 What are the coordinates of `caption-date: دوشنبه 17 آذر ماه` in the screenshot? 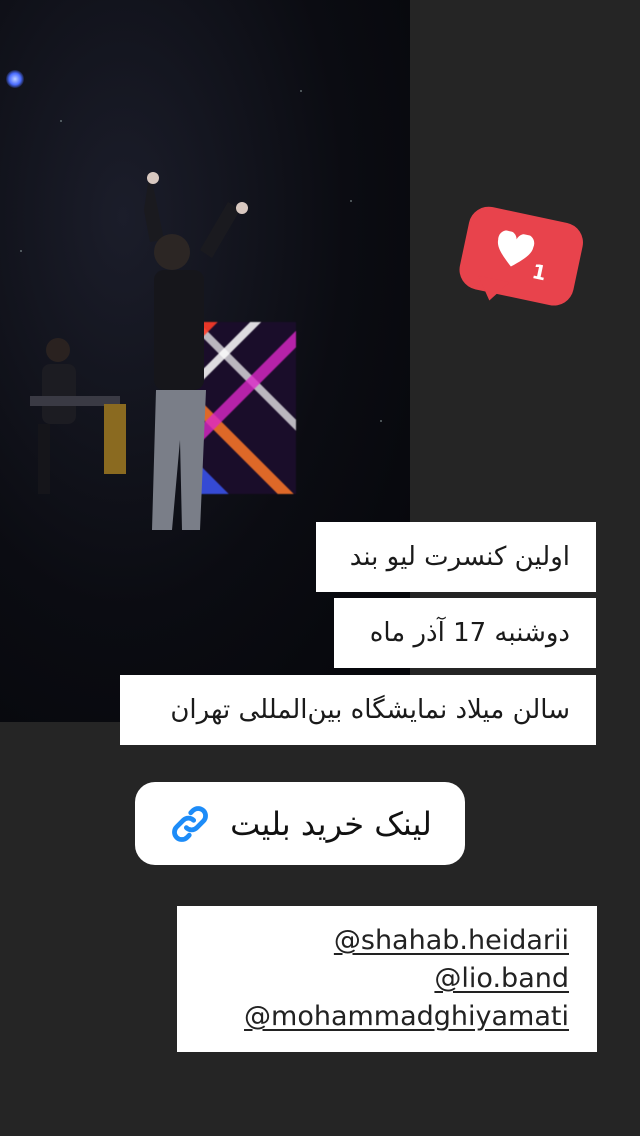 It's located at (465, 633).